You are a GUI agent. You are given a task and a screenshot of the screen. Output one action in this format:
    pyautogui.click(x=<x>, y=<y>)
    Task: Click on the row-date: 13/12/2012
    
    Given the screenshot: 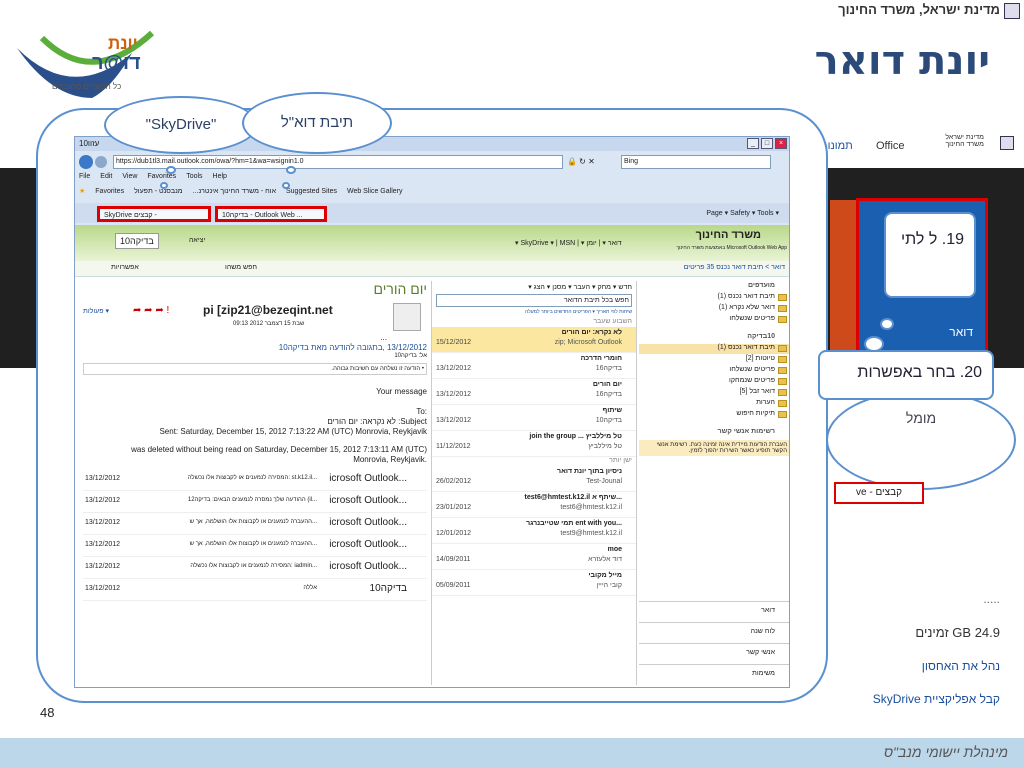 What is the action you would take?
    pyautogui.click(x=103, y=588)
    